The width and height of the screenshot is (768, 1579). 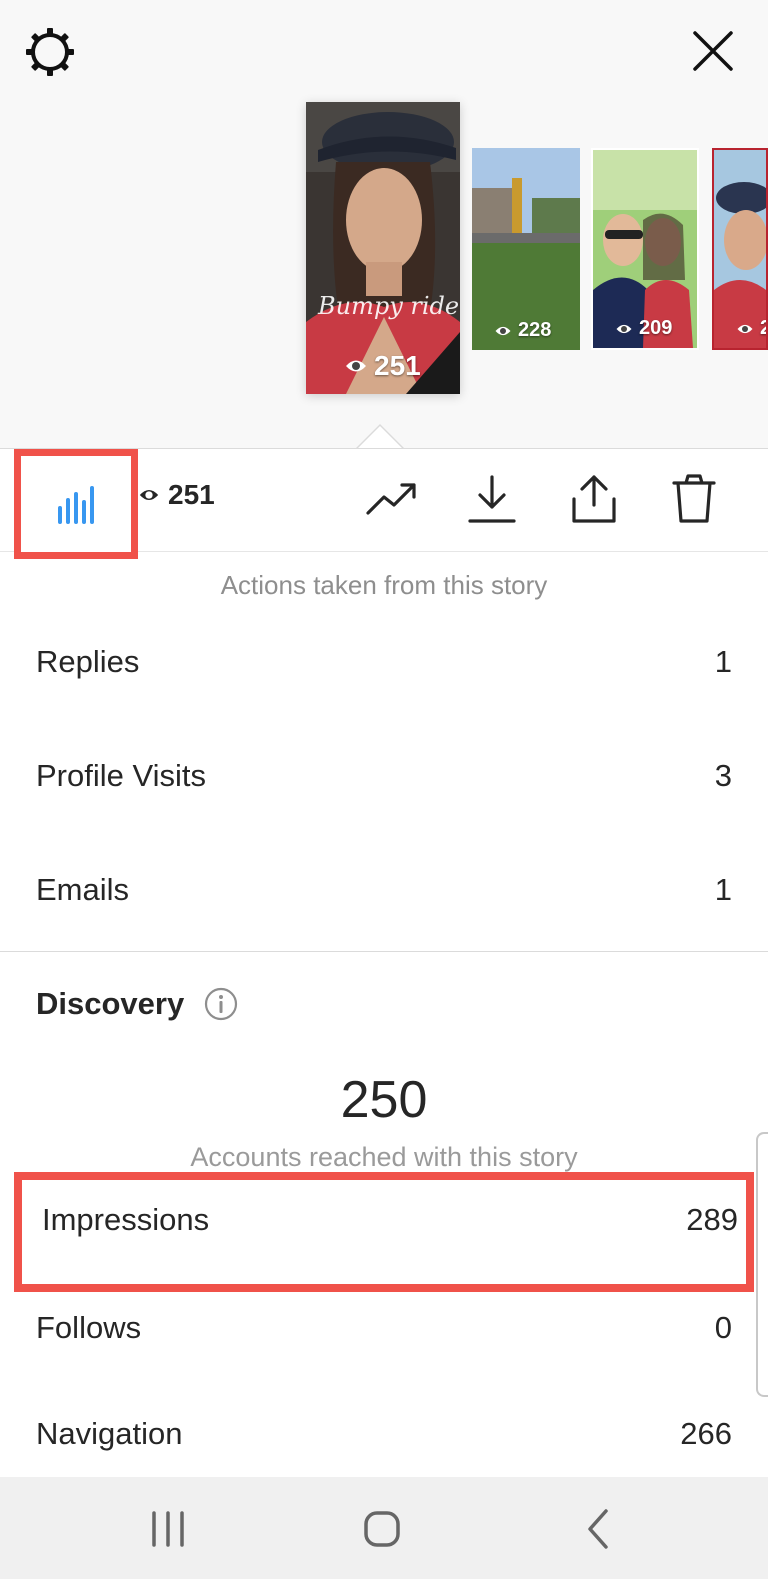 What do you see at coordinates (50, 52) in the screenshot?
I see `gear-icon` at bounding box center [50, 52].